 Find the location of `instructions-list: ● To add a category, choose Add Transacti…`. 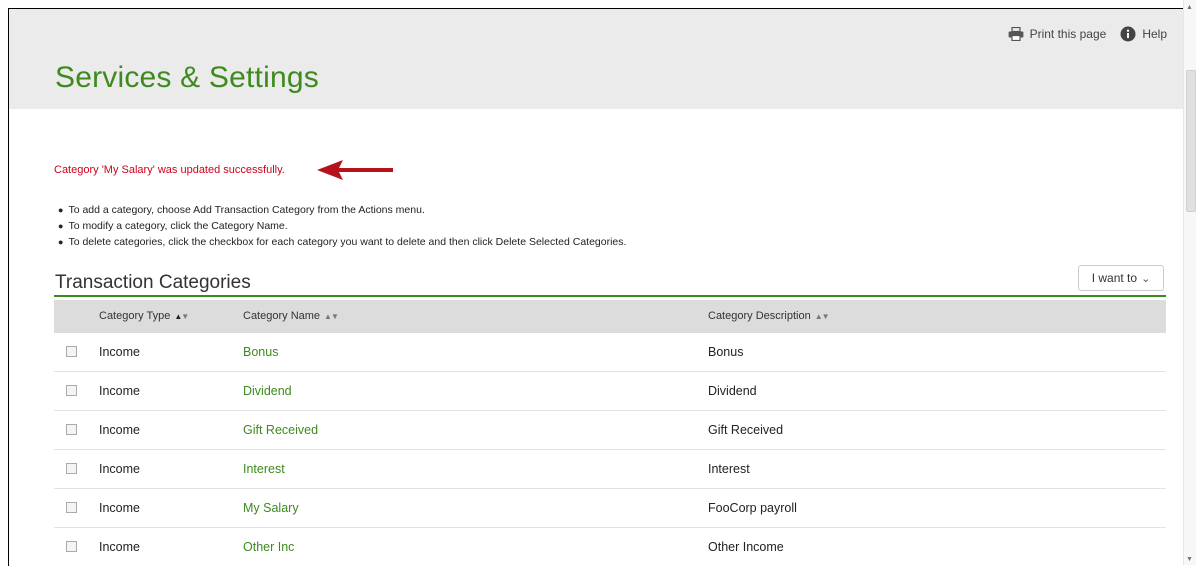

instructions-list: ● To add a category, choose Add Transacti… is located at coordinates (342, 226).